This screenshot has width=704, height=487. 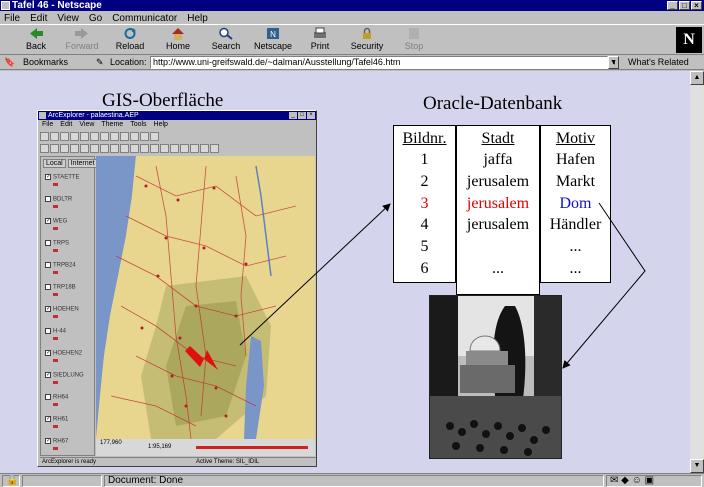 I want to click on vertical-scrollbar: ▲ ▼, so click(x=697, y=272).